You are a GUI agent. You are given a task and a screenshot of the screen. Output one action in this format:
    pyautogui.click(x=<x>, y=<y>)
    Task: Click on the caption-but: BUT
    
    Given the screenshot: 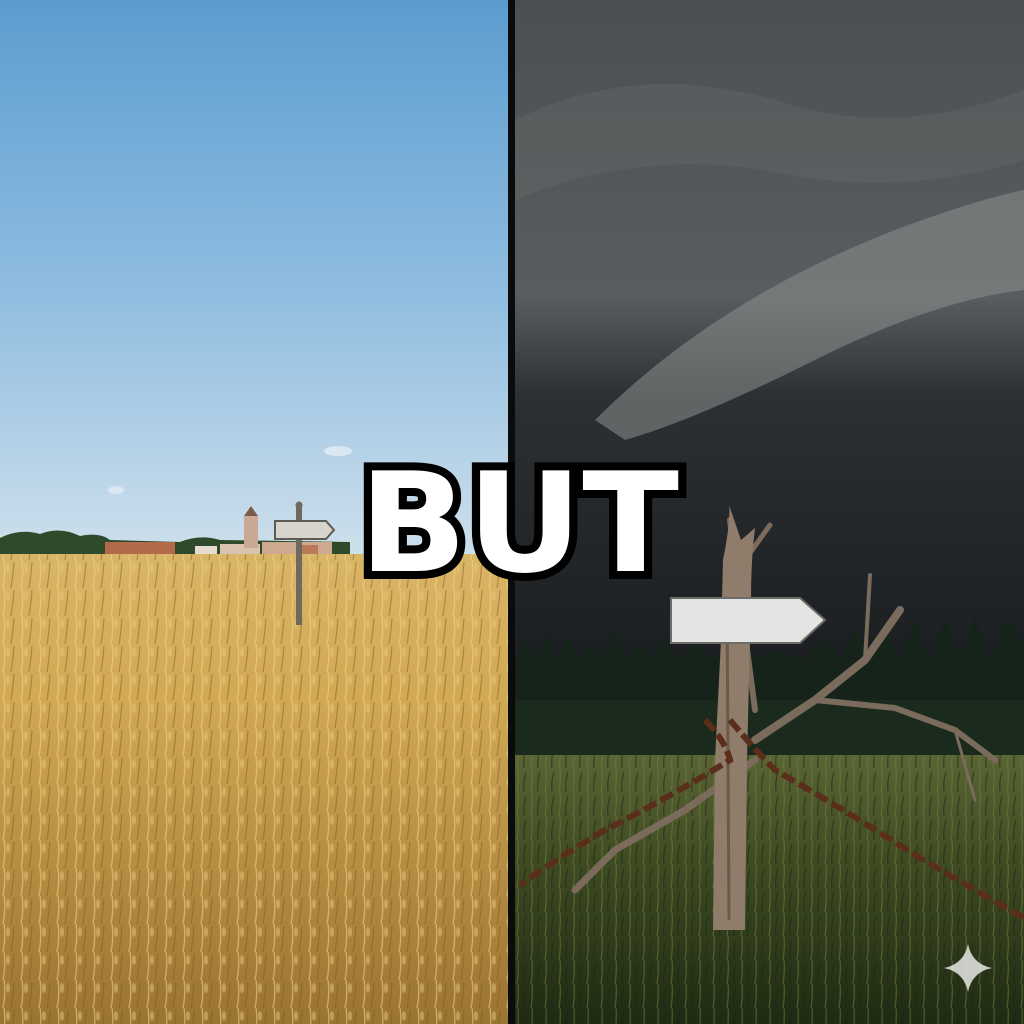 What is the action you would take?
    pyautogui.click(x=519, y=525)
    